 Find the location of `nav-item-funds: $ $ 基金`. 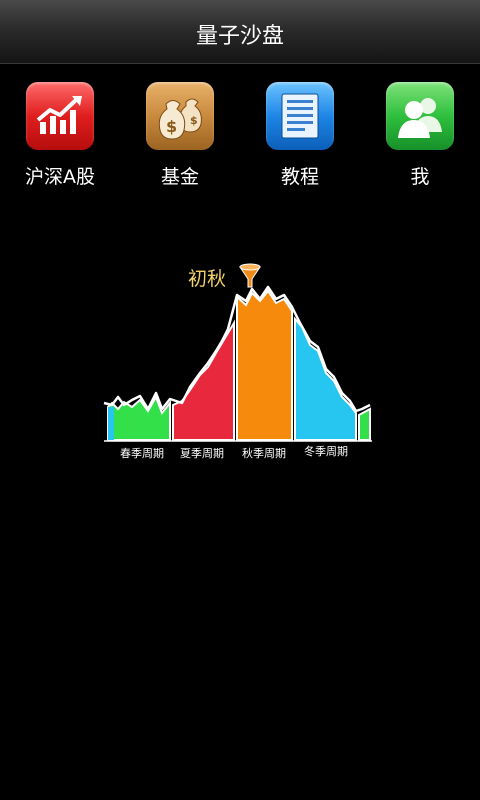

nav-item-funds: $ $ 基金 is located at coordinates (180, 137).